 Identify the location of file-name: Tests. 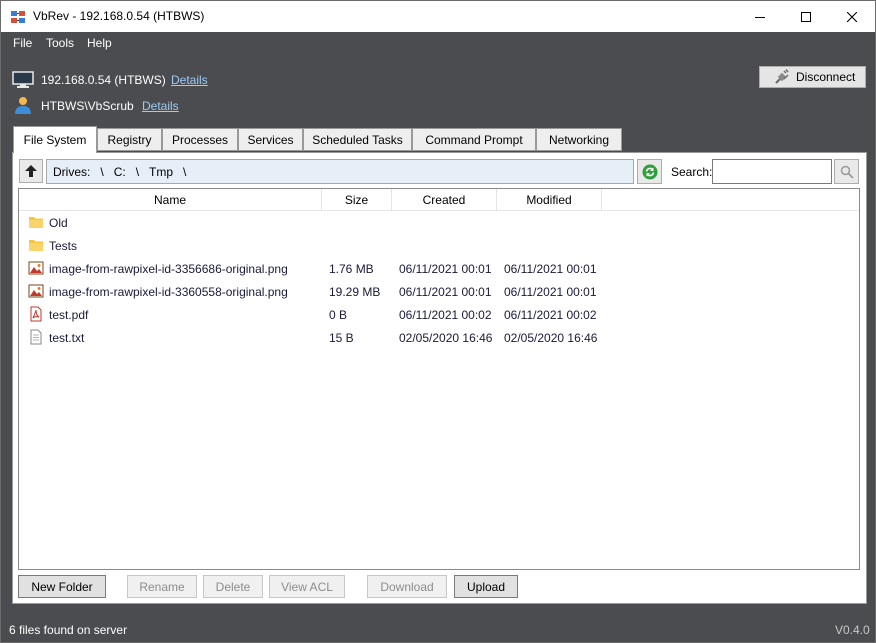
(63, 246).